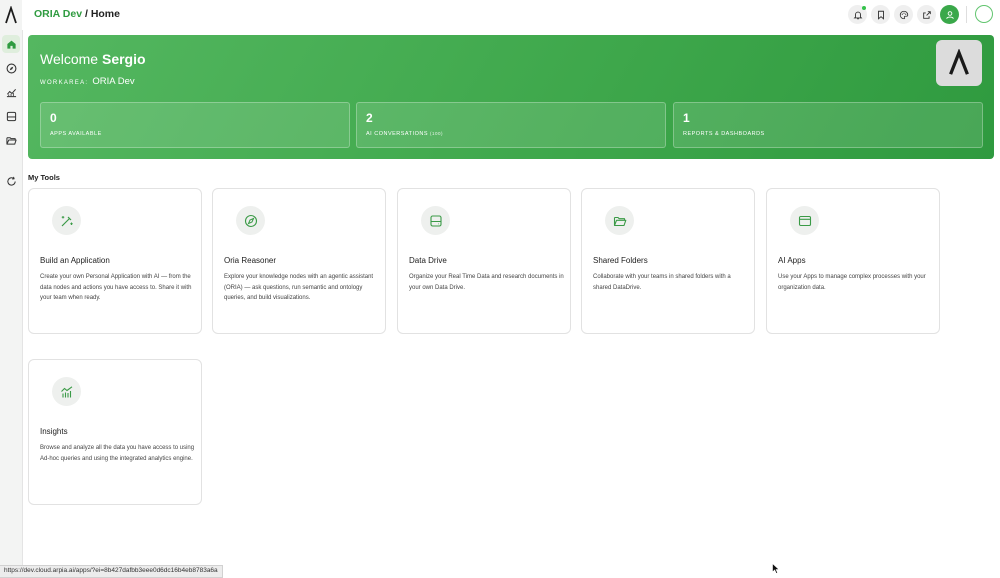 The height and width of the screenshot is (578, 1000). Describe the element at coordinates (428, 260) in the screenshot. I see `card-title: Data Drive` at that location.